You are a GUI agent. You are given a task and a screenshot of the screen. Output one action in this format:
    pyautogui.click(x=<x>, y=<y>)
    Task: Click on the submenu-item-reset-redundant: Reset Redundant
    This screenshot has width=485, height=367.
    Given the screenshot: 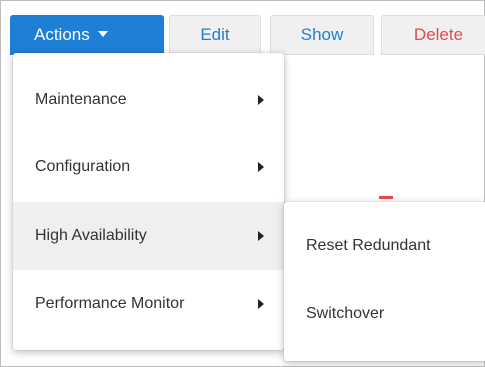 What is the action you would take?
    pyautogui.click(x=384, y=246)
    